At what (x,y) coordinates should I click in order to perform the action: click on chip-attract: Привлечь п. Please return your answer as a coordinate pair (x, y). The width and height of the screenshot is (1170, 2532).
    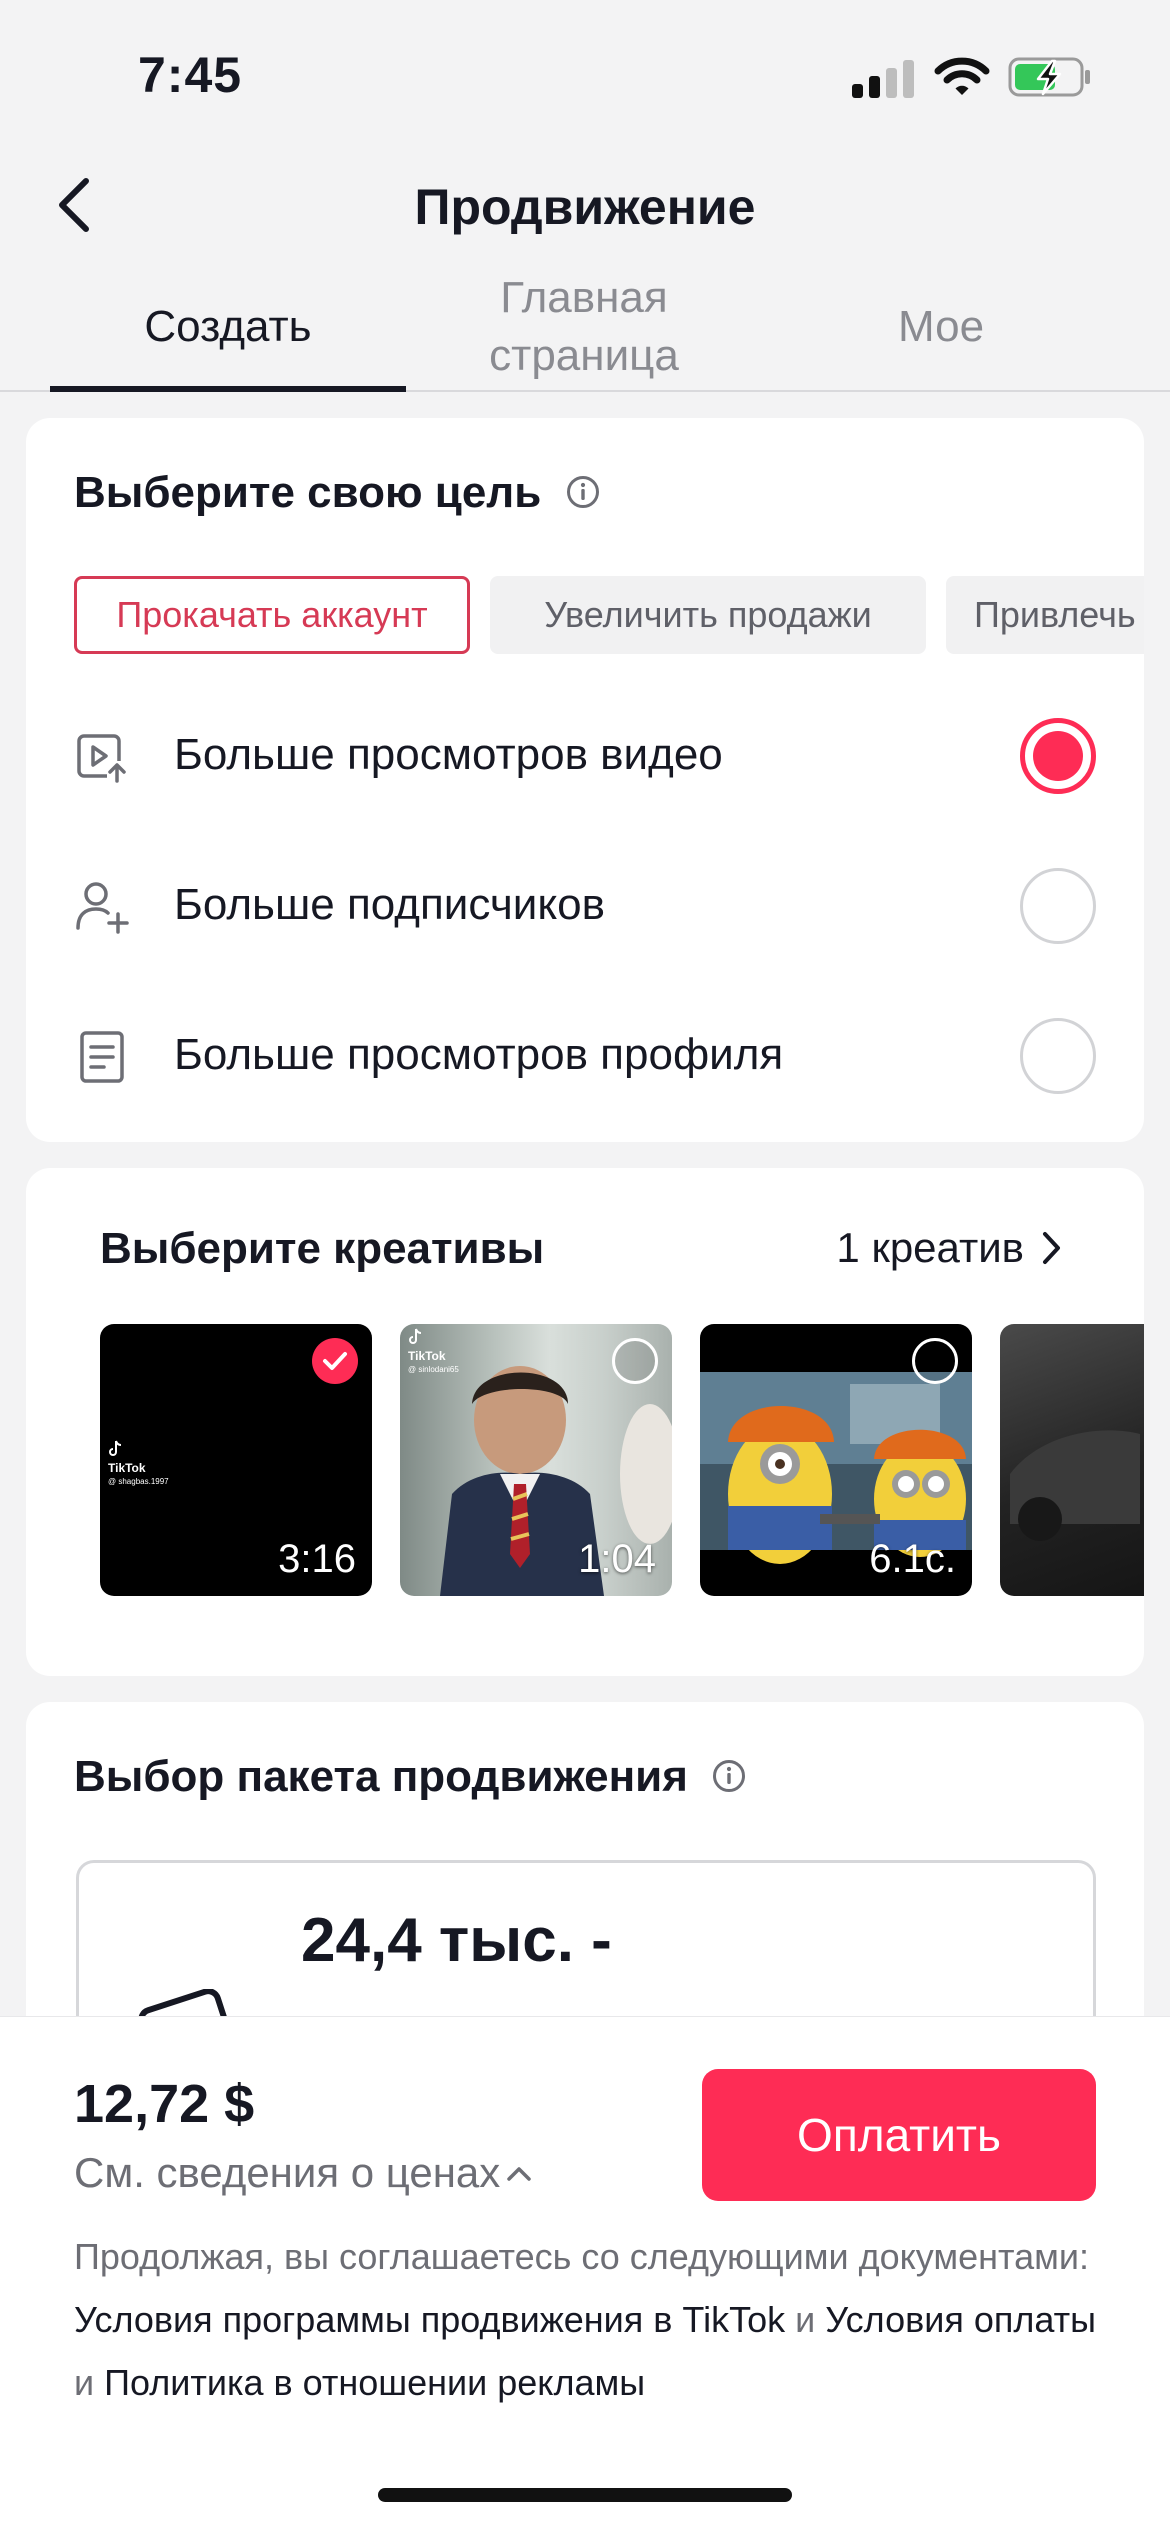
    Looking at the image, I should click on (1045, 615).